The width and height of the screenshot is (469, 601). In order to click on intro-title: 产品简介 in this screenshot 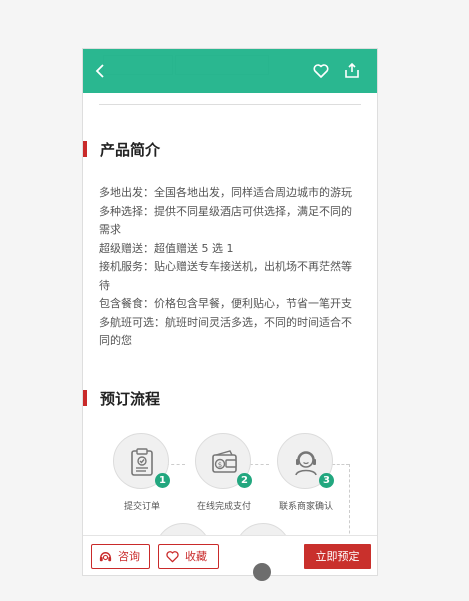, I will do `click(130, 150)`.